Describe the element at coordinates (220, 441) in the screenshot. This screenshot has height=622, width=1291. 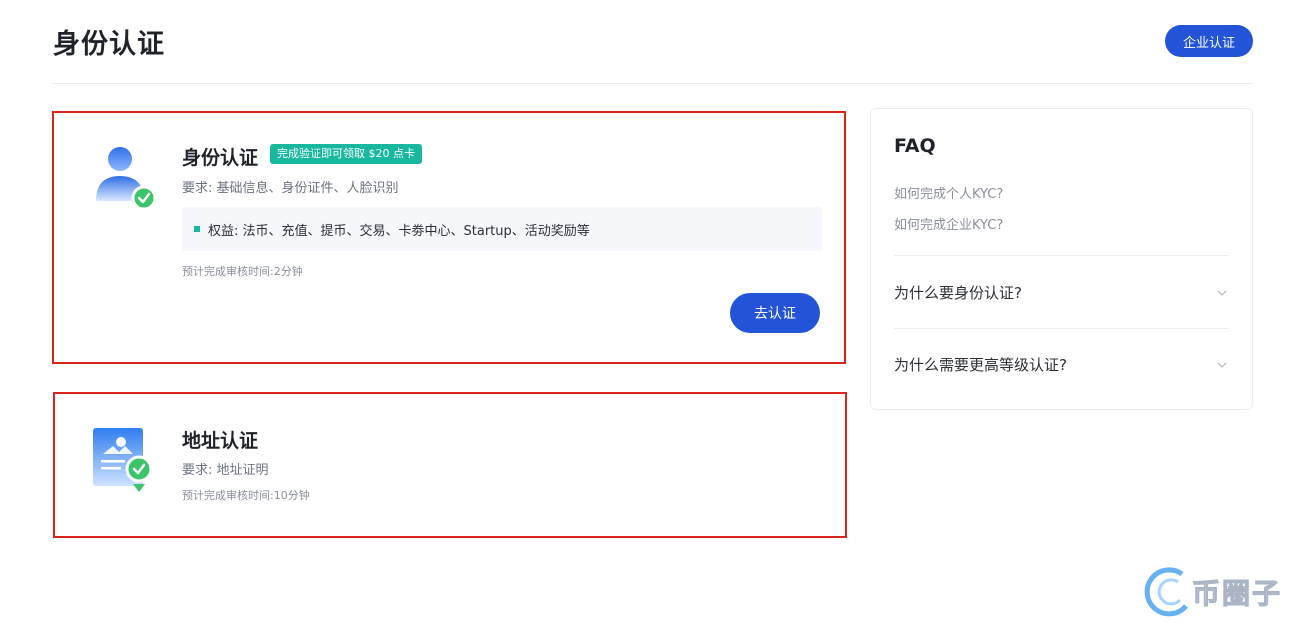
I see `address-card-title: 地址认证` at that location.